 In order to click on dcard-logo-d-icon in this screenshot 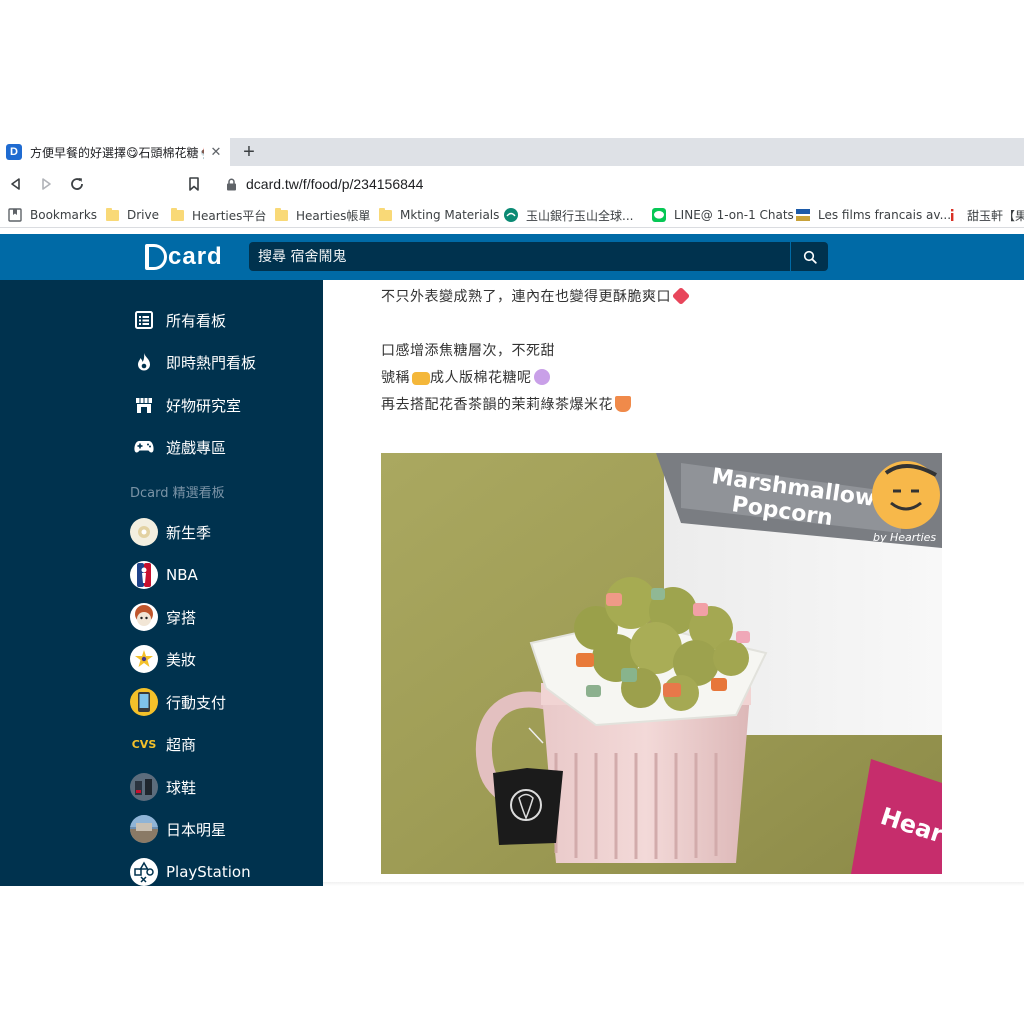, I will do `click(156, 257)`.